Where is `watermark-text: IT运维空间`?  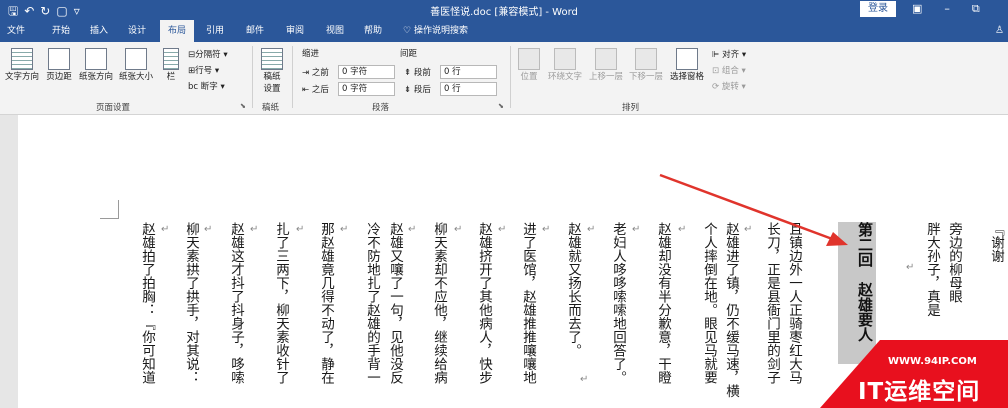
watermark-text: IT运维空间 is located at coordinates (919, 392).